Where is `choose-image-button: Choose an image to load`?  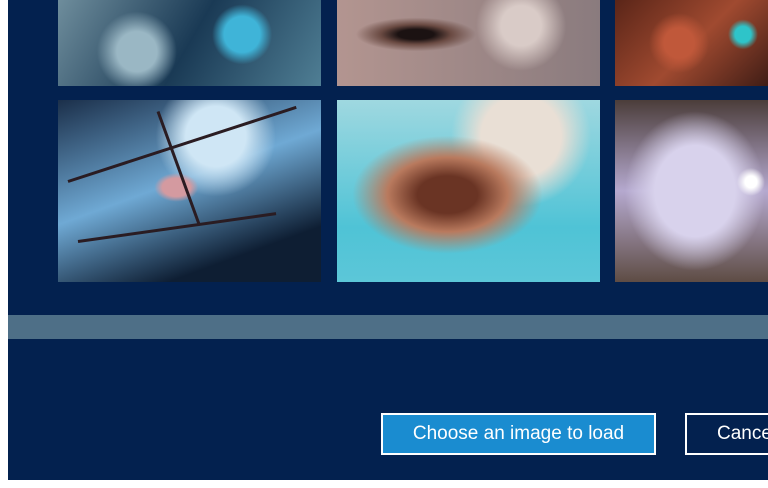
choose-image-button: Choose an image to load is located at coordinates (518, 434).